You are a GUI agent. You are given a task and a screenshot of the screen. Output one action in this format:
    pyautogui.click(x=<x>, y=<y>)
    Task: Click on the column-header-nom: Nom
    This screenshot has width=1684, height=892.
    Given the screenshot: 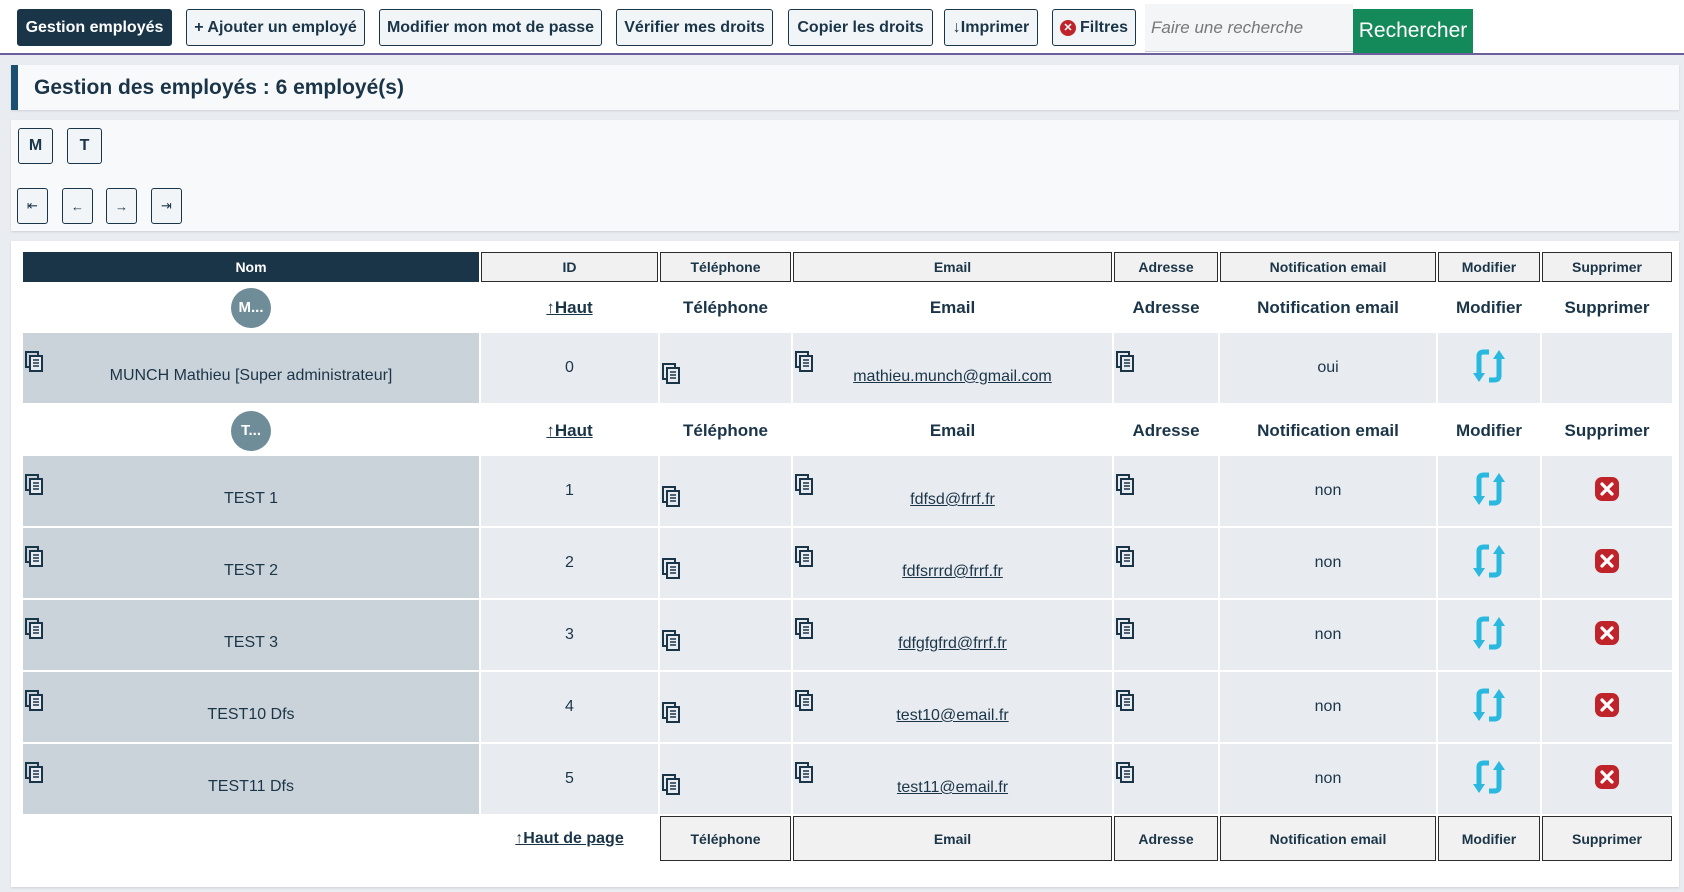 What is the action you would take?
    pyautogui.click(x=251, y=267)
    